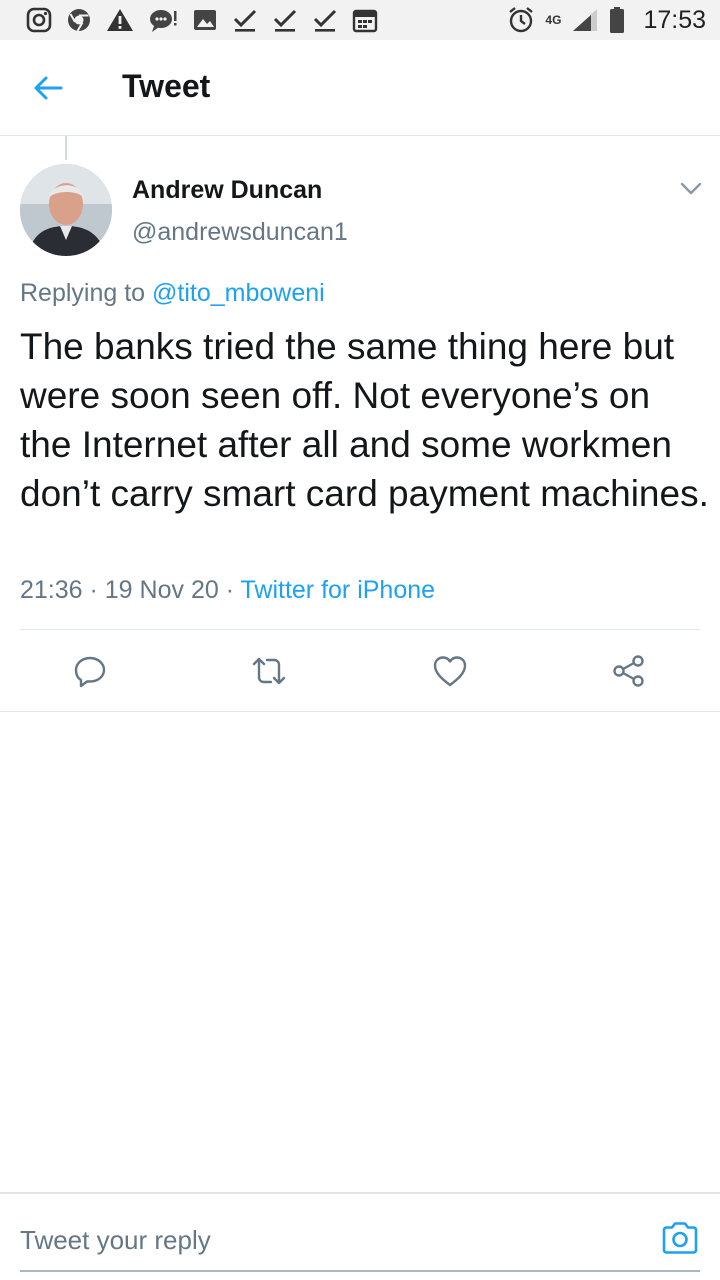  I want to click on heart-icon, so click(450, 671).